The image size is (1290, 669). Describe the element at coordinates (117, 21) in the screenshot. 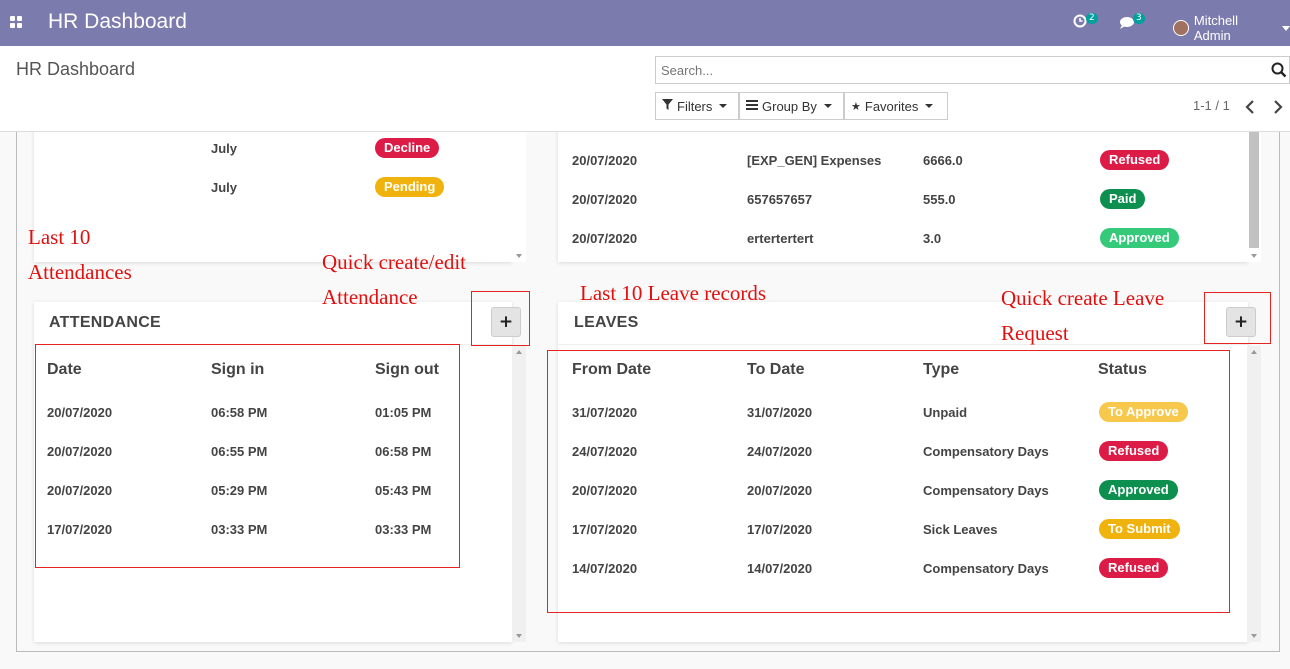

I see `app-title: HR Dashboard` at that location.